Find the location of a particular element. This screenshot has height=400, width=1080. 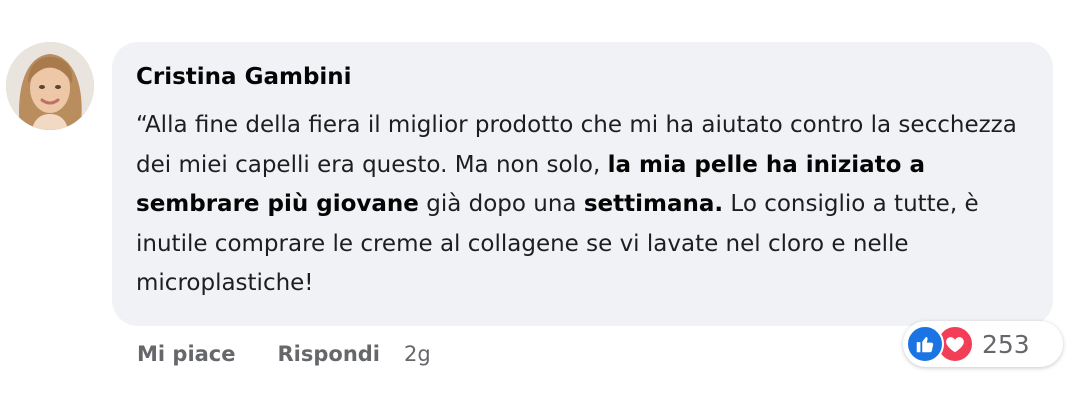

reaction-count: 253 is located at coordinates (1006, 344).